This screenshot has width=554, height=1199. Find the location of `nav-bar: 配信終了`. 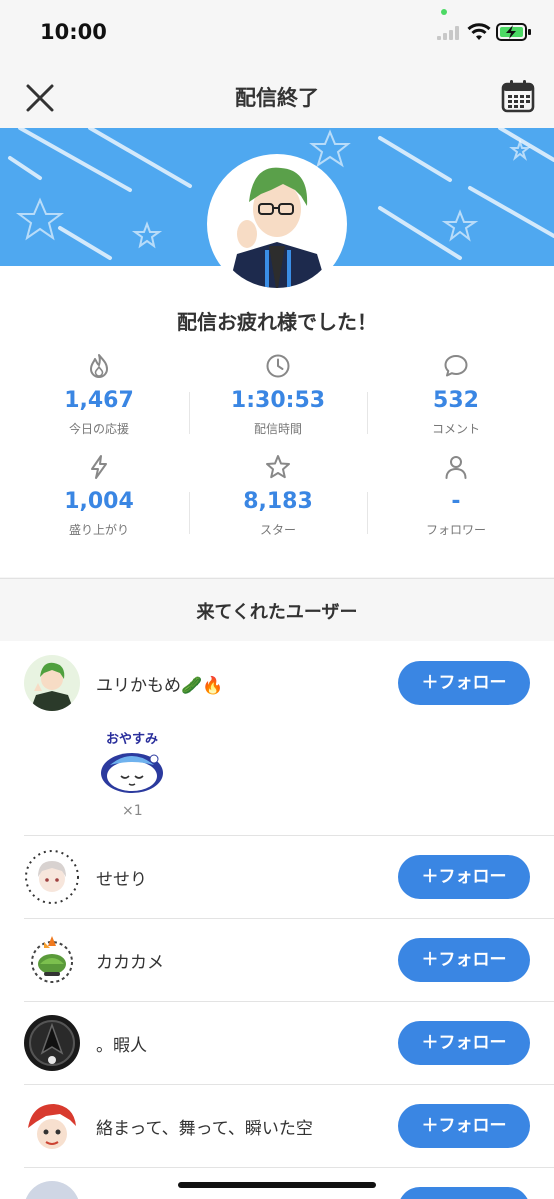

nav-bar: 配信終了 is located at coordinates (277, 97).